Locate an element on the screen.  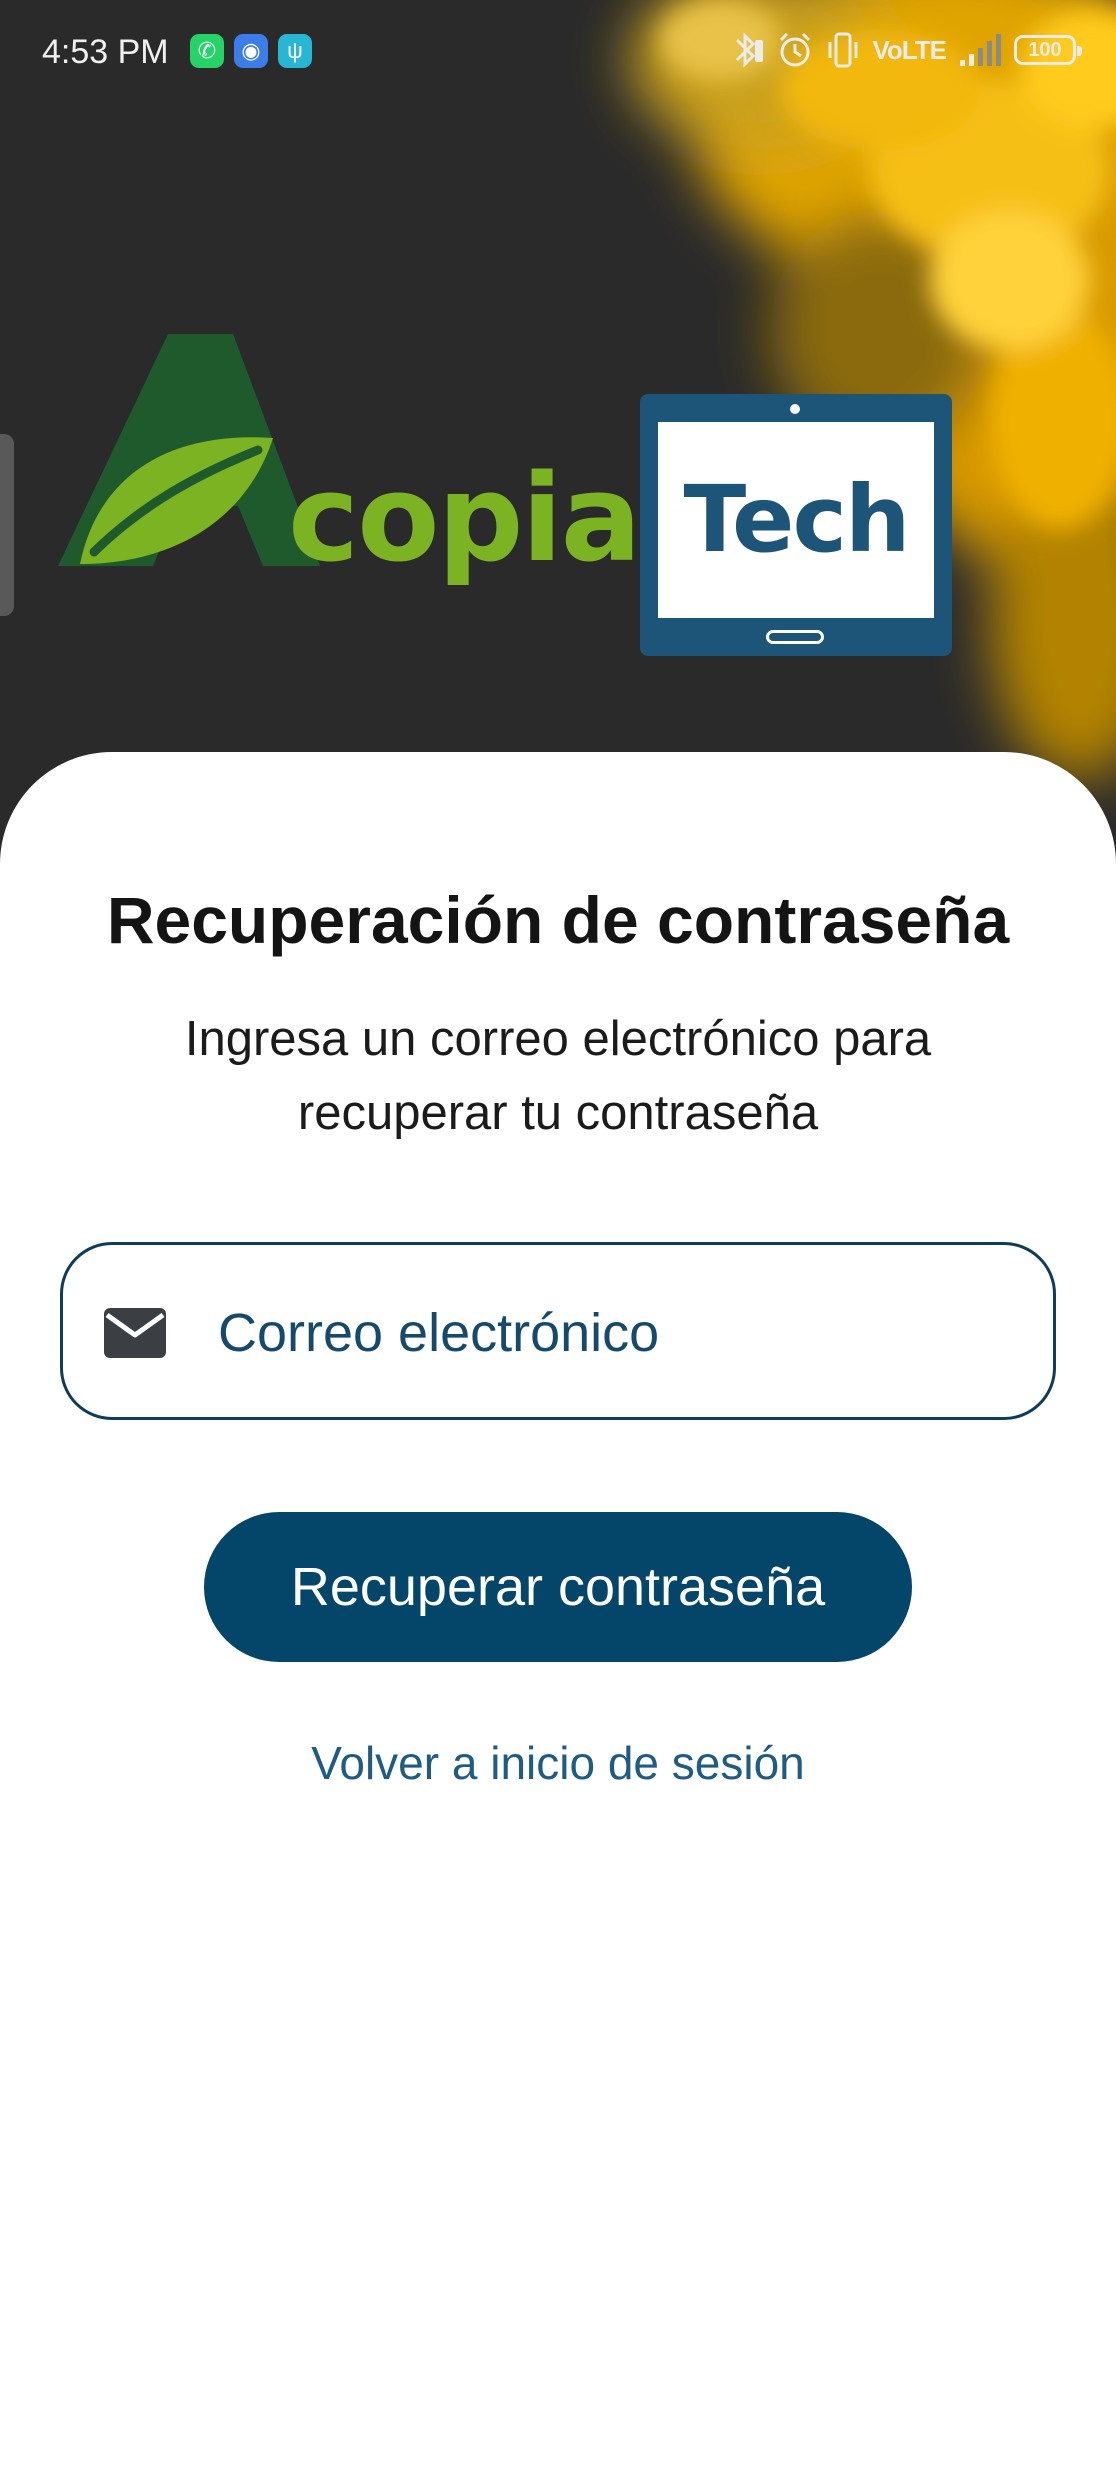
whatsapp-icon: ✆ is located at coordinates (207, 51).